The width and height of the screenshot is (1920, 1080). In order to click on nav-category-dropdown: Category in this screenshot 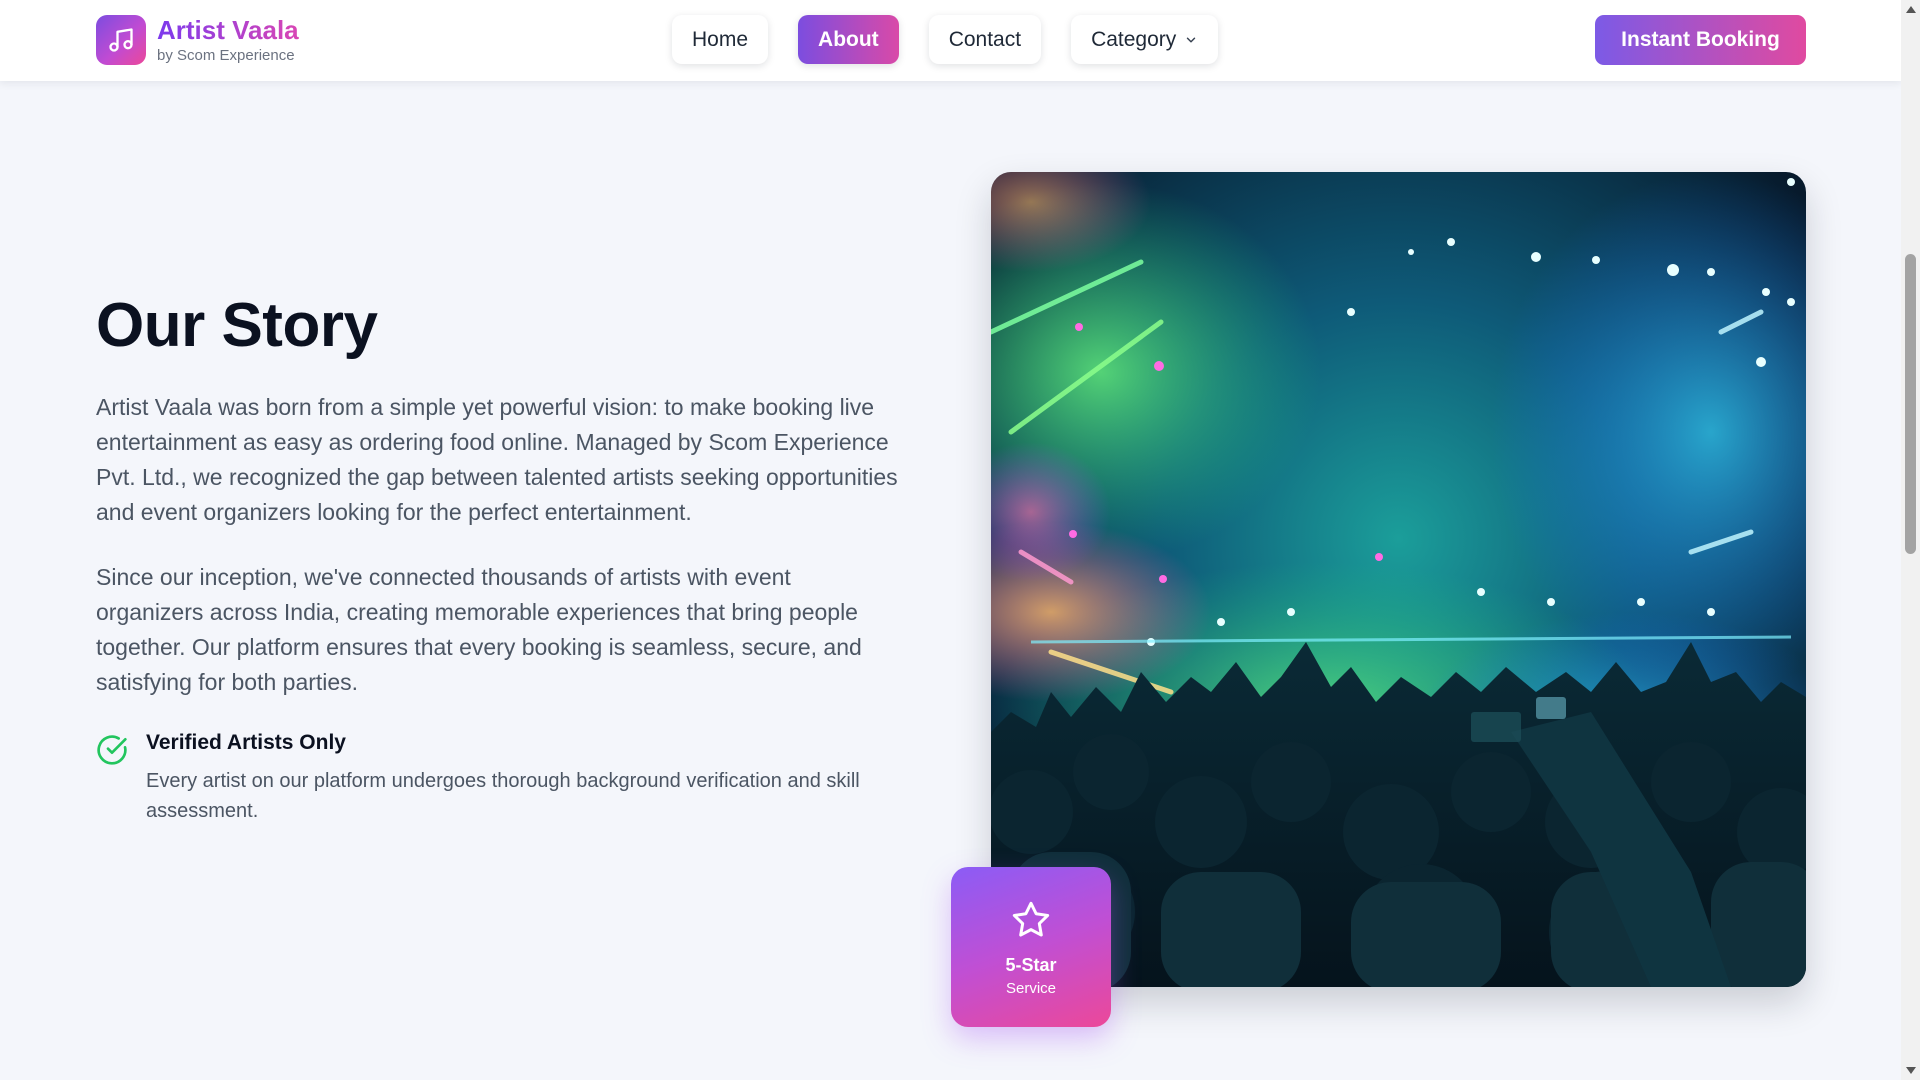, I will do `click(1145, 39)`.